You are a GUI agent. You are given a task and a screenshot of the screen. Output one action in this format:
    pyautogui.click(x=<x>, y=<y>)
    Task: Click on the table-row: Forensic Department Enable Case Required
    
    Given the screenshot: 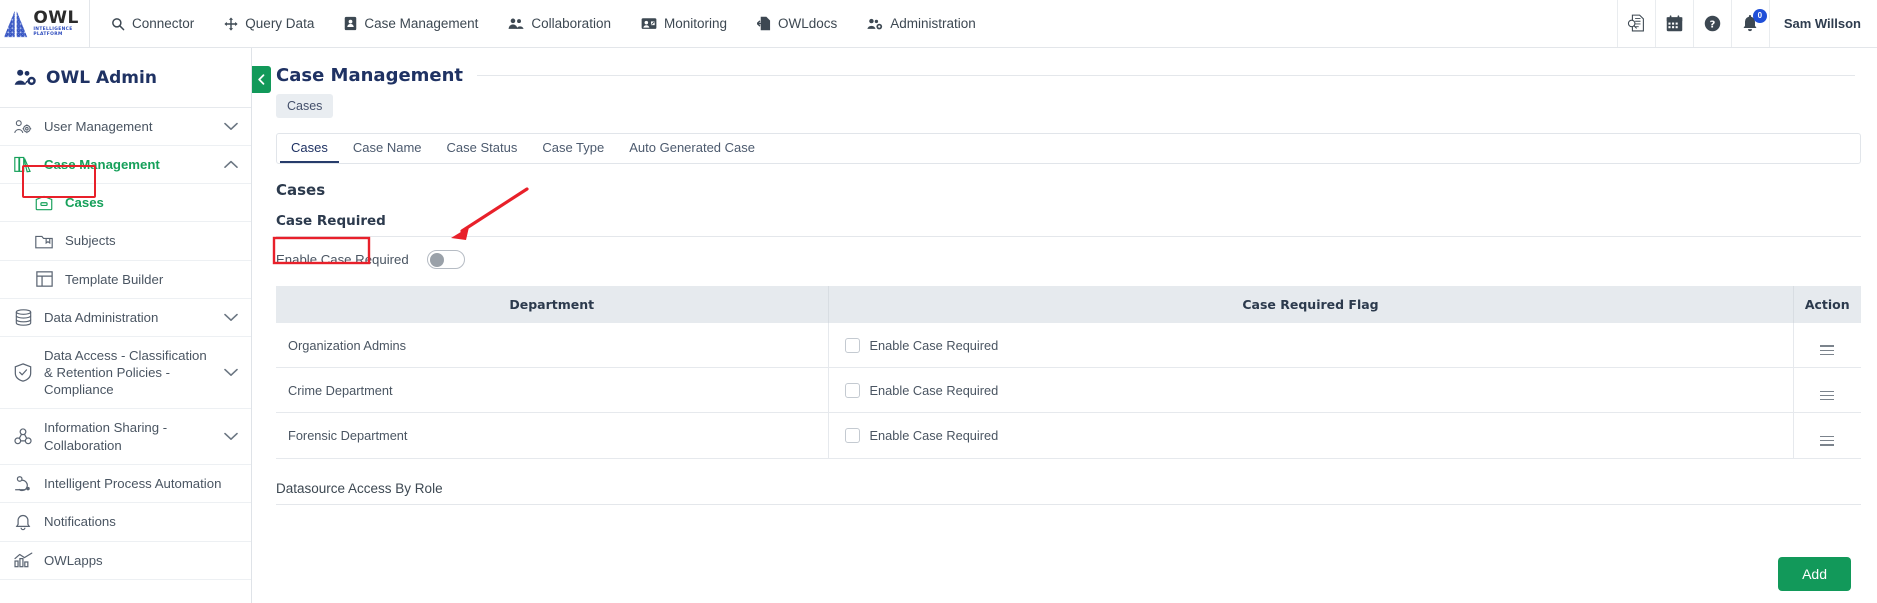 What is the action you would take?
    pyautogui.click(x=1068, y=435)
    